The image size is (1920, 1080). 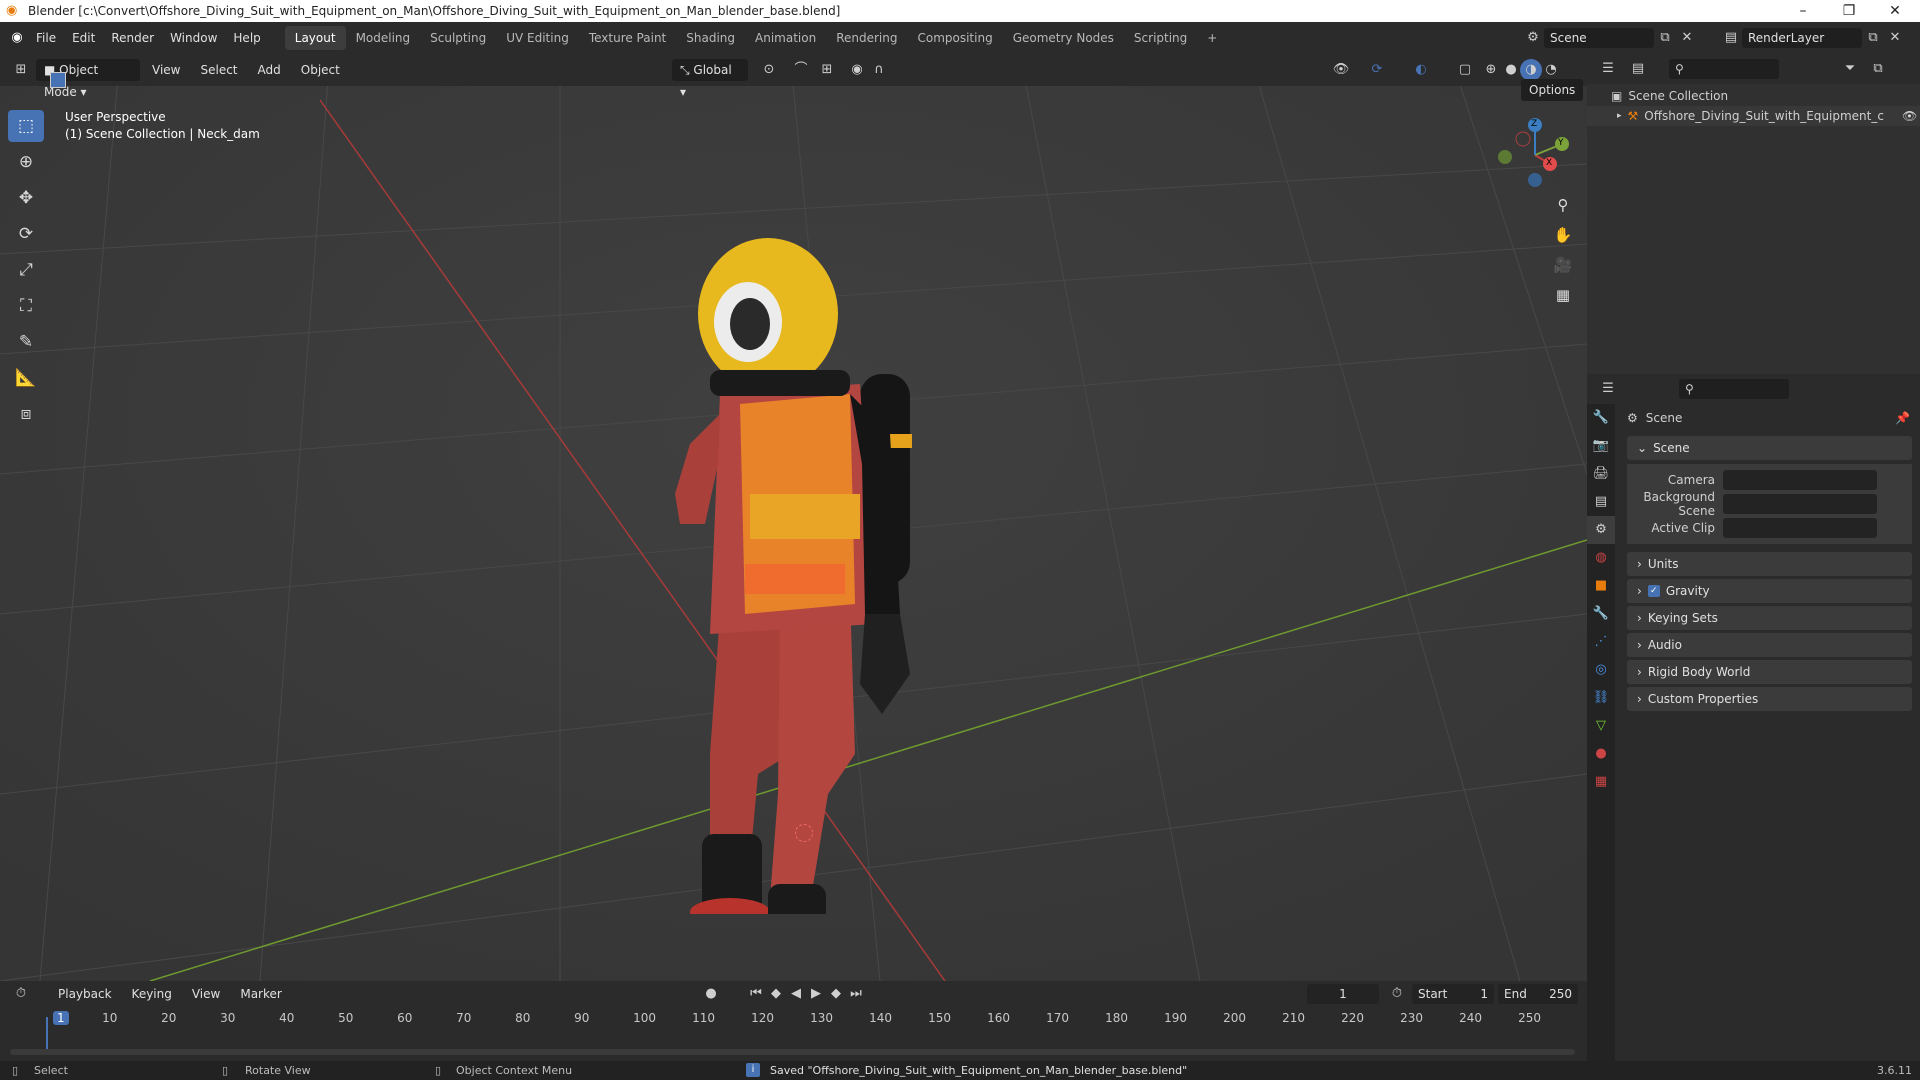 I want to click on maximize-button: ❐, so click(x=1849, y=11).